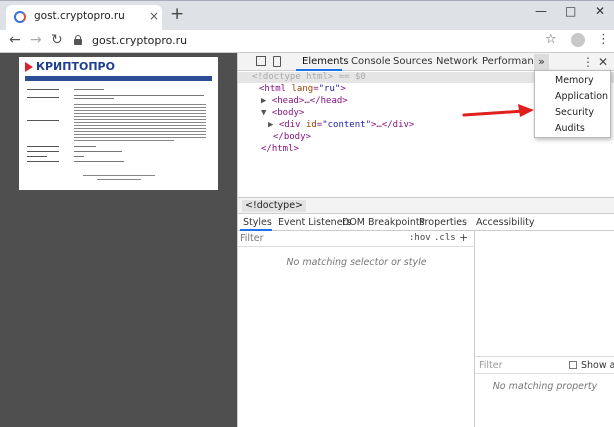  Describe the element at coordinates (29, 67) in the screenshot. I see `logo-triangle-icon` at that location.